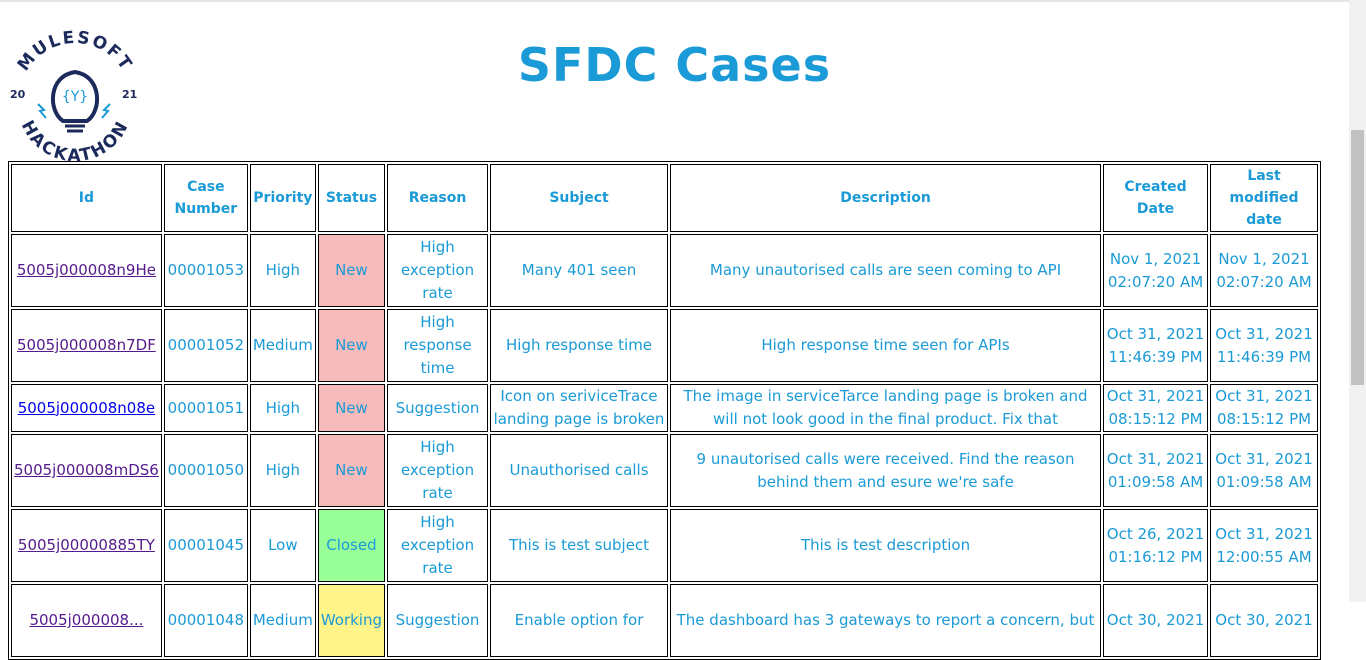 This screenshot has height=660, width=1366. I want to click on cell-created-date: Oct 31, 2021 08:15:12 PM, so click(1156, 408).